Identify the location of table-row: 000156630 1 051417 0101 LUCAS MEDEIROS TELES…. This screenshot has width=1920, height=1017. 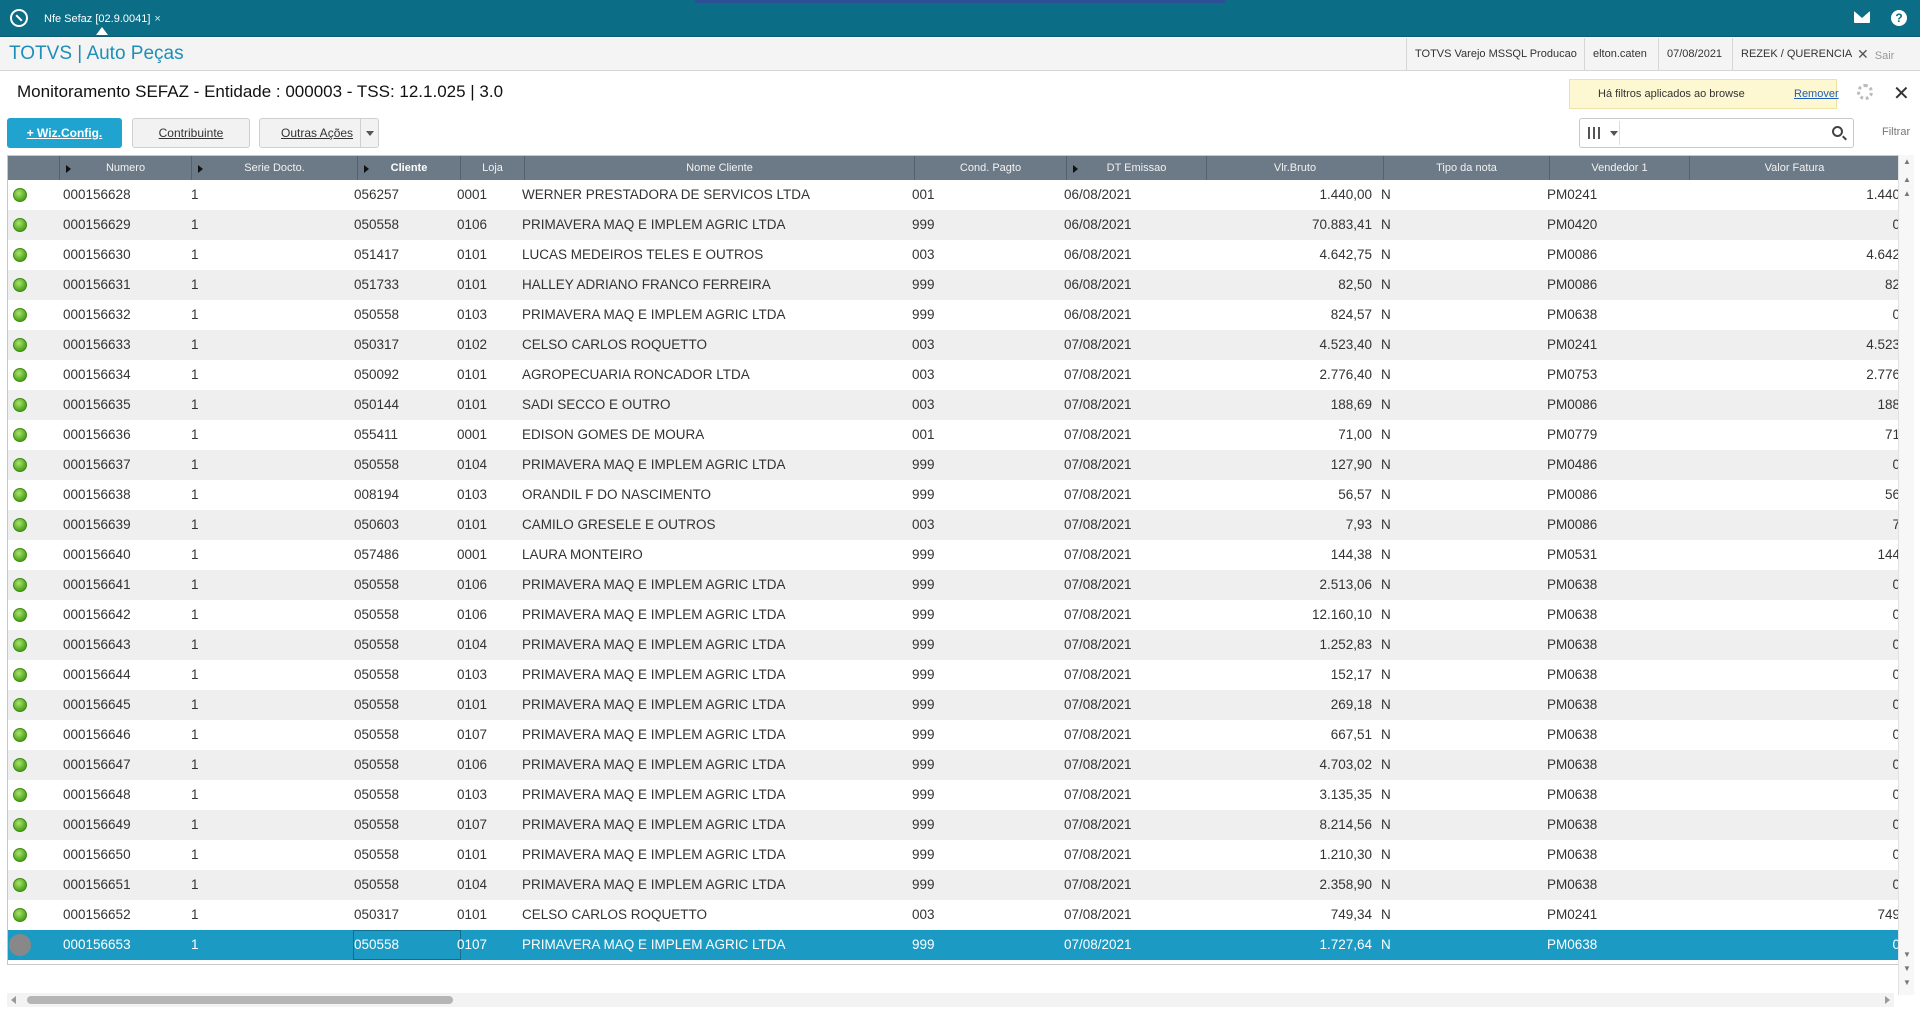
(954, 255).